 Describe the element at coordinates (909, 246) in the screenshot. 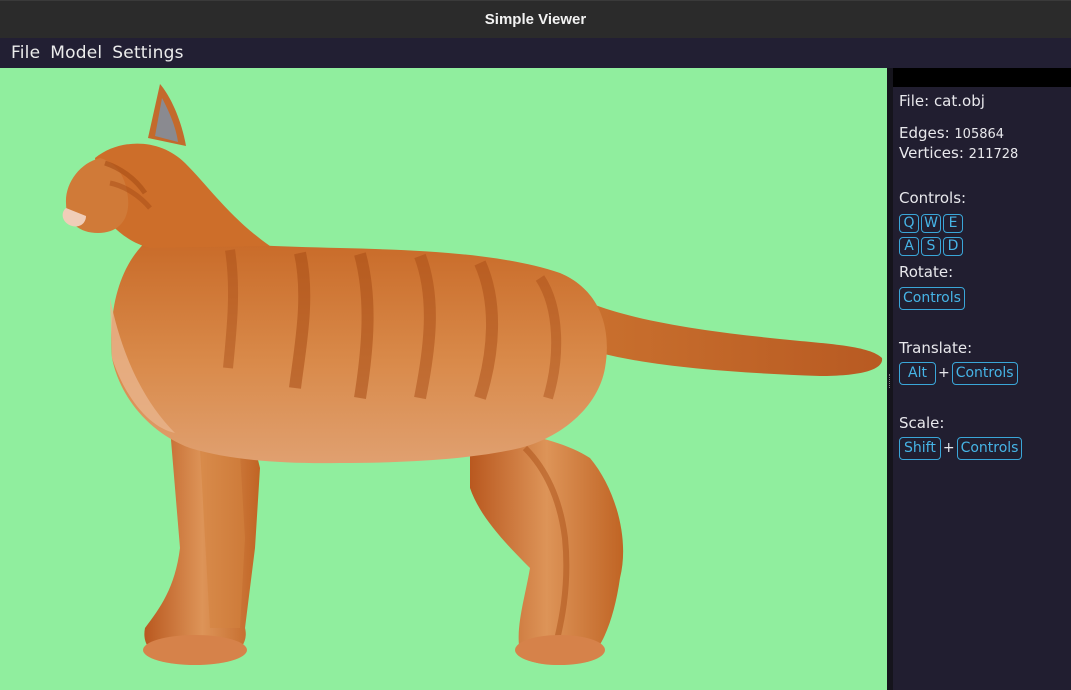

I see `key-a: A` at that location.